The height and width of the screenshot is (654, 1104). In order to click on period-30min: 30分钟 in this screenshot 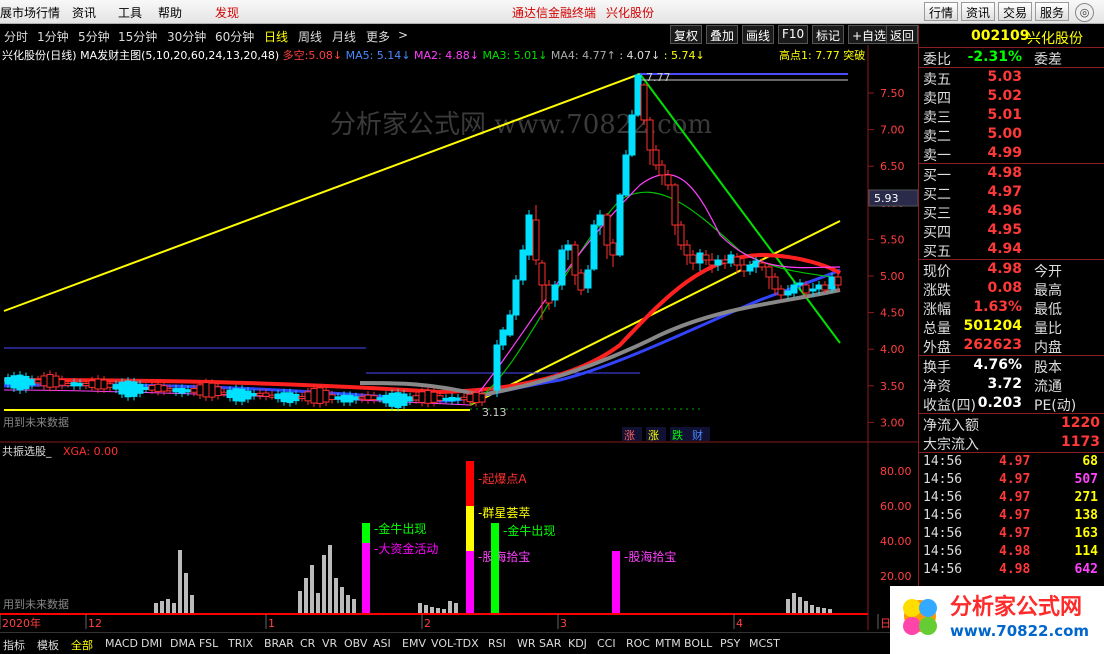, I will do `click(186, 36)`.